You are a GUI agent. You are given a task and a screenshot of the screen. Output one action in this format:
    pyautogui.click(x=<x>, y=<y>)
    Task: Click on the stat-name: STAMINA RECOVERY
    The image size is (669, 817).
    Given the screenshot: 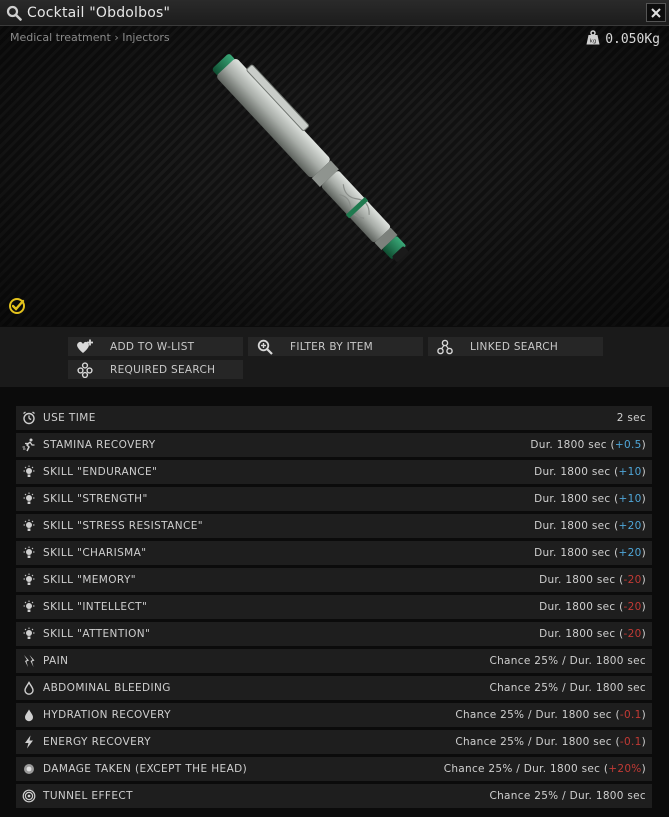 What is the action you would take?
    pyautogui.click(x=99, y=445)
    